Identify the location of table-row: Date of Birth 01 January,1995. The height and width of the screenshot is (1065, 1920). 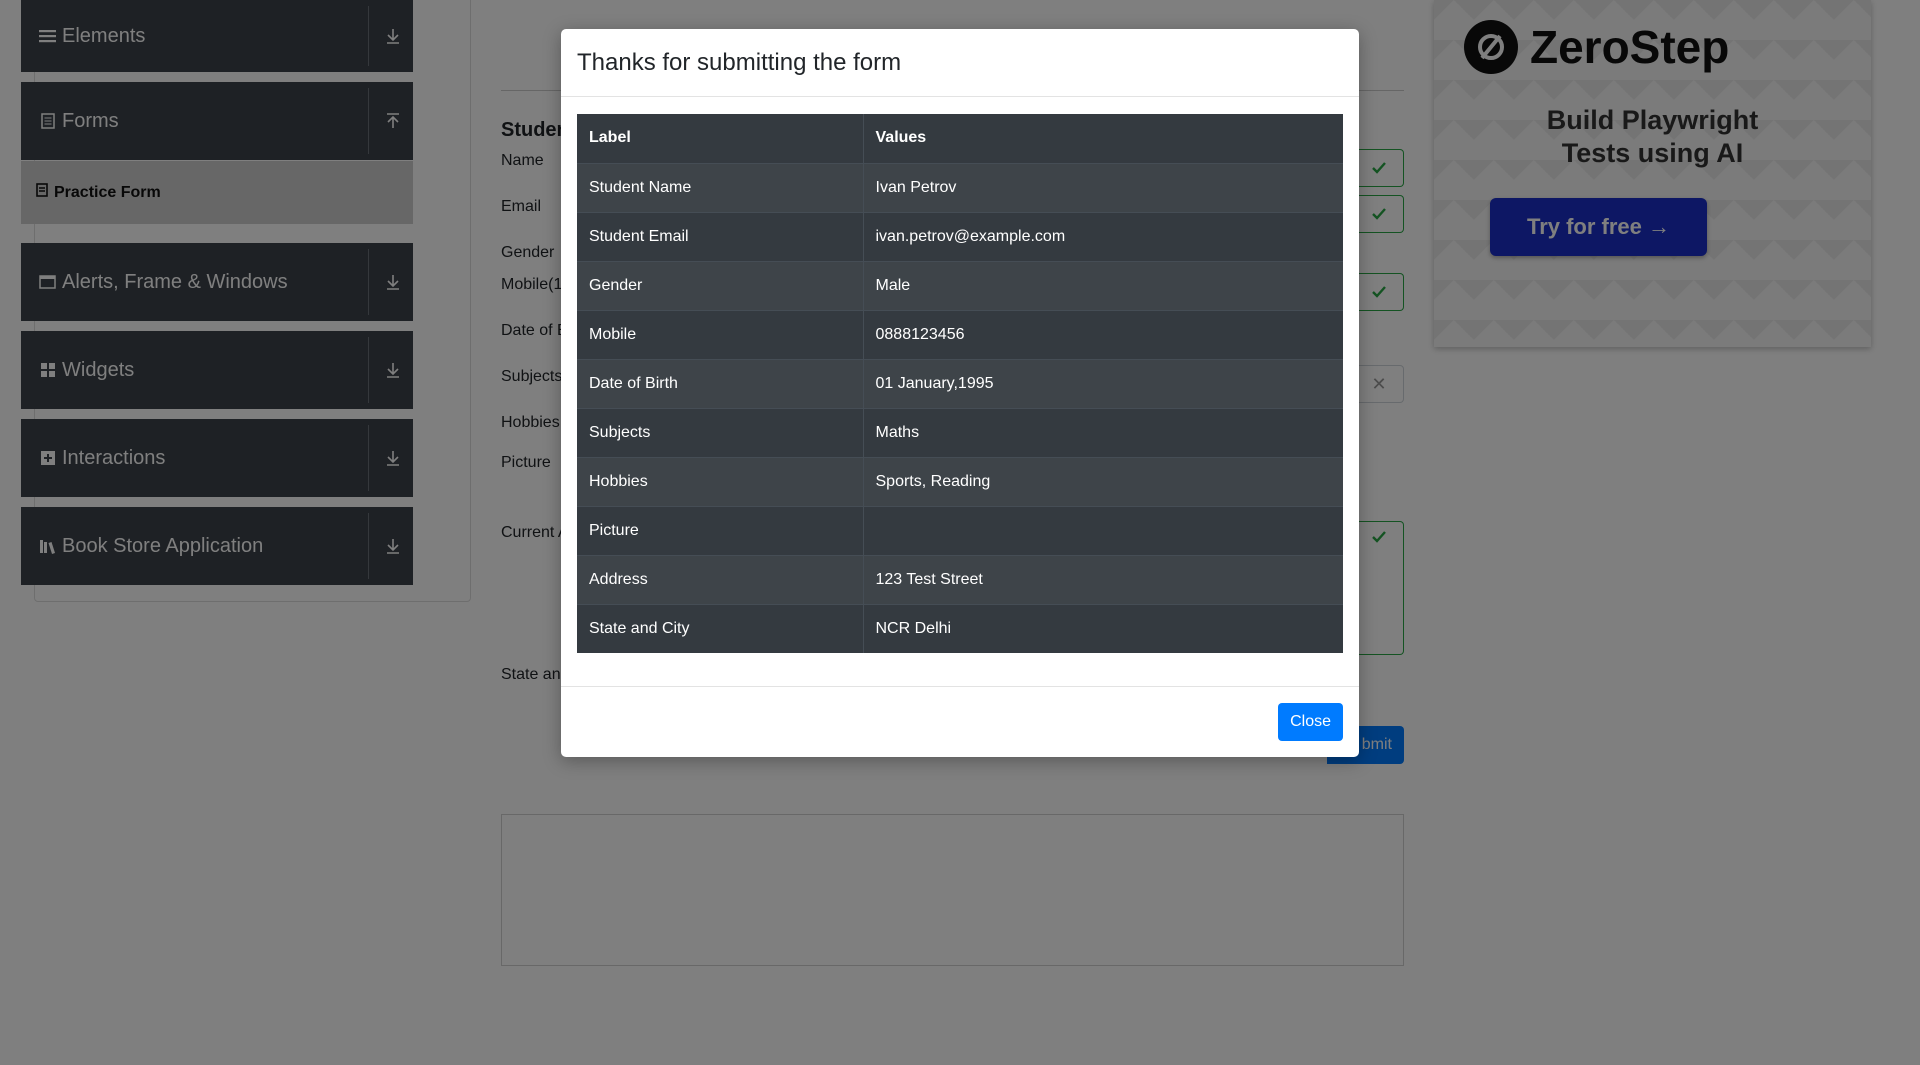
(960, 383).